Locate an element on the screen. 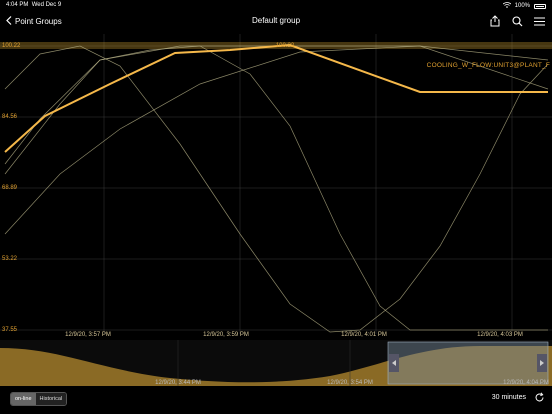 This screenshot has height=414, width=552. battery-icon is located at coordinates (540, 6).